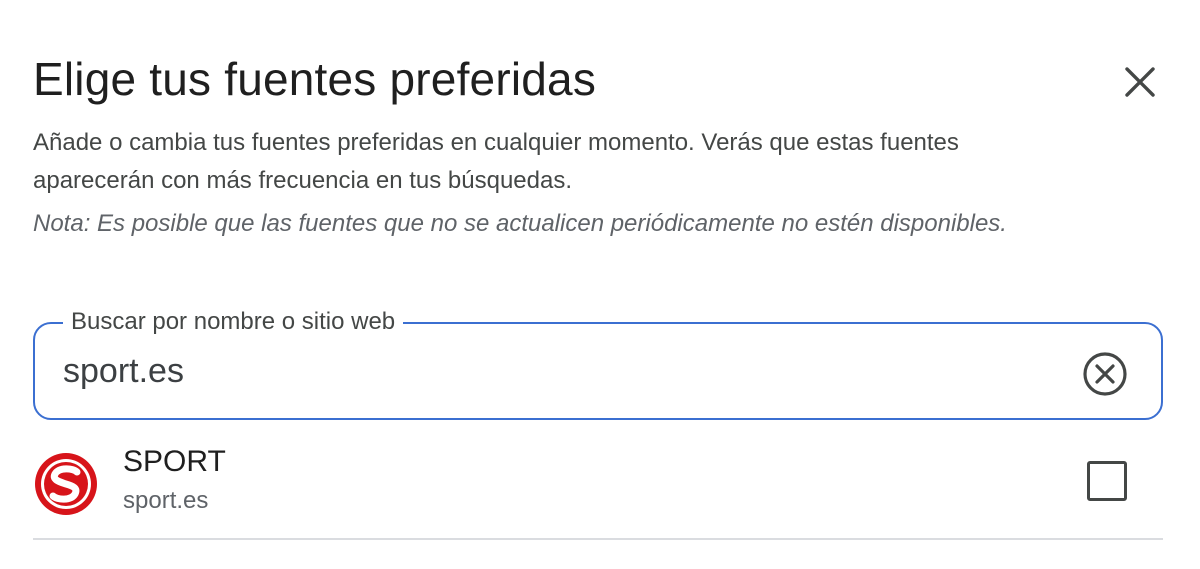 This screenshot has width=1200, height=569. Describe the element at coordinates (66, 484) in the screenshot. I see `sport-logo-icon` at that location.